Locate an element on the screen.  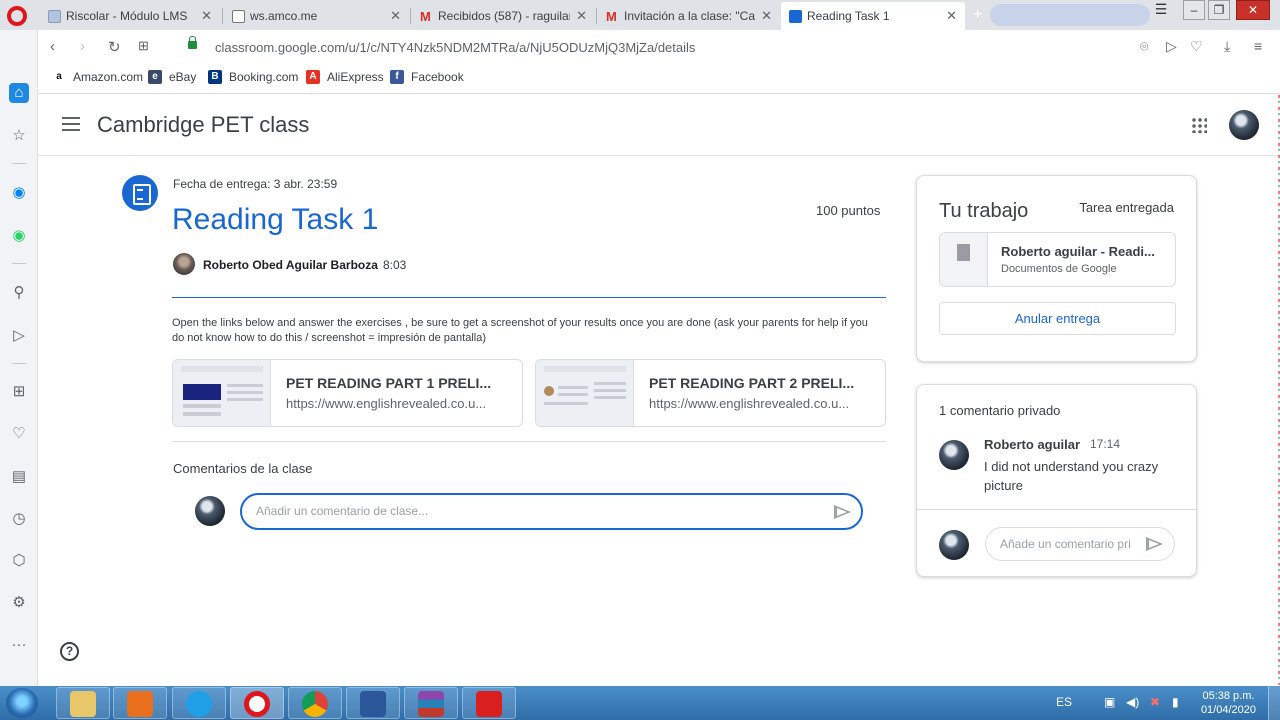
media-player-icon is located at coordinates (140, 704).